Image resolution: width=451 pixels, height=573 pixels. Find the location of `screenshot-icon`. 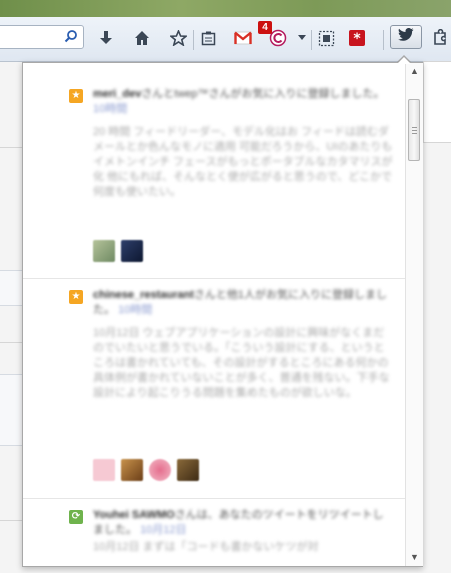

screenshot-icon is located at coordinates (326, 38).